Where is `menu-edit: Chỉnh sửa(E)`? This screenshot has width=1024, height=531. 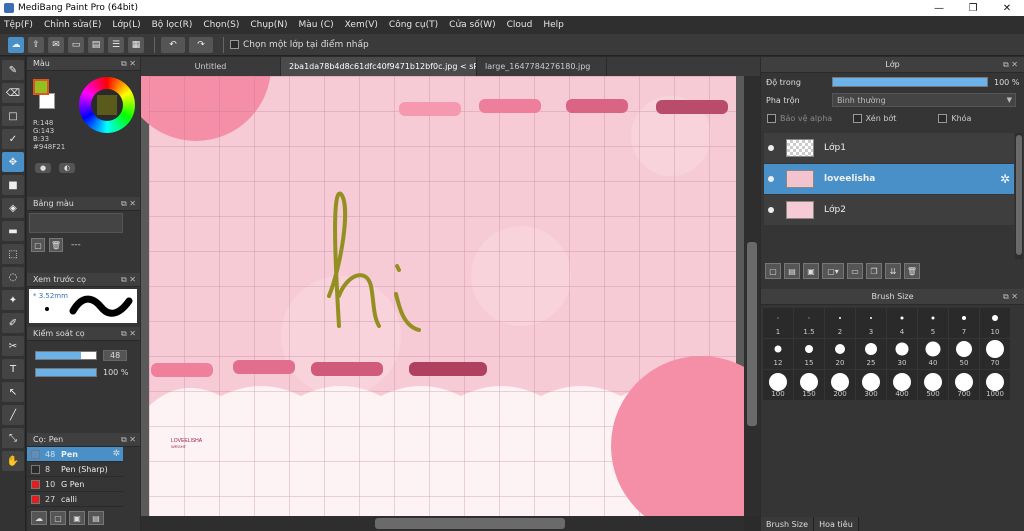 menu-edit: Chỉnh sửa(E) is located at coordinates (72, 25).